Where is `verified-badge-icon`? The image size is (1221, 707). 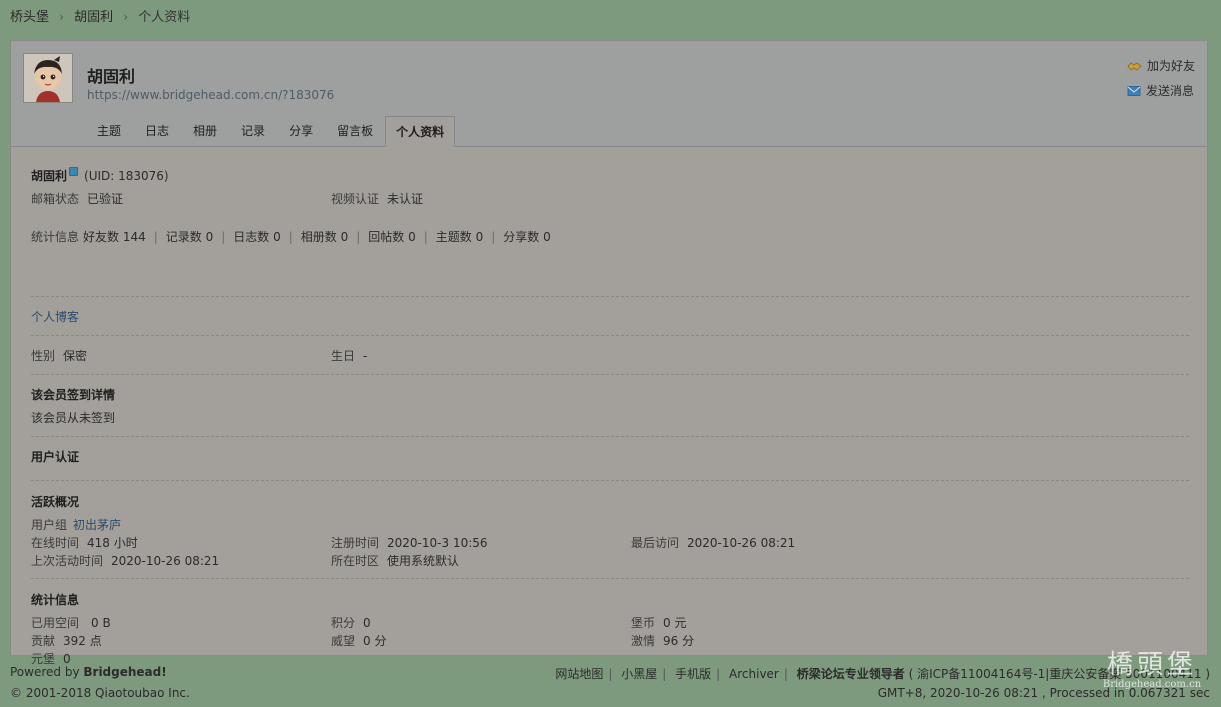 verified-badge-icon is located at coordinates (74, 171).